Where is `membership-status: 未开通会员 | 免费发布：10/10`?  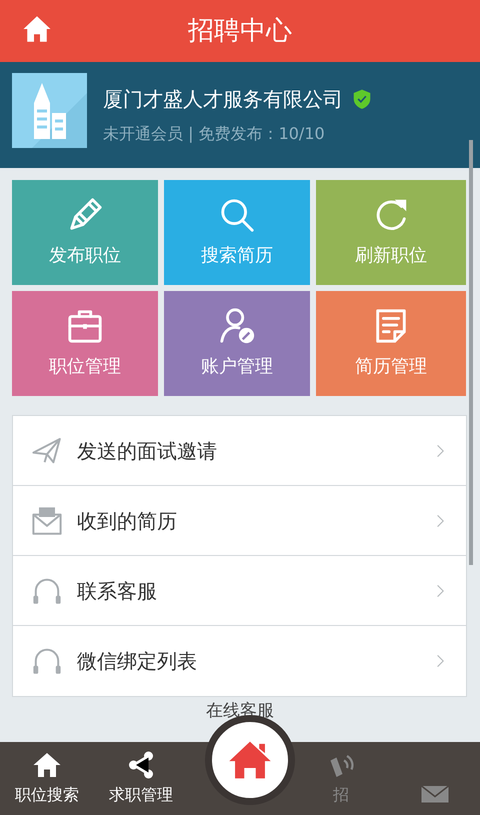 membership-status: 未开通会员 | 免费发布：10/10 is located at coordinates (214, 134).